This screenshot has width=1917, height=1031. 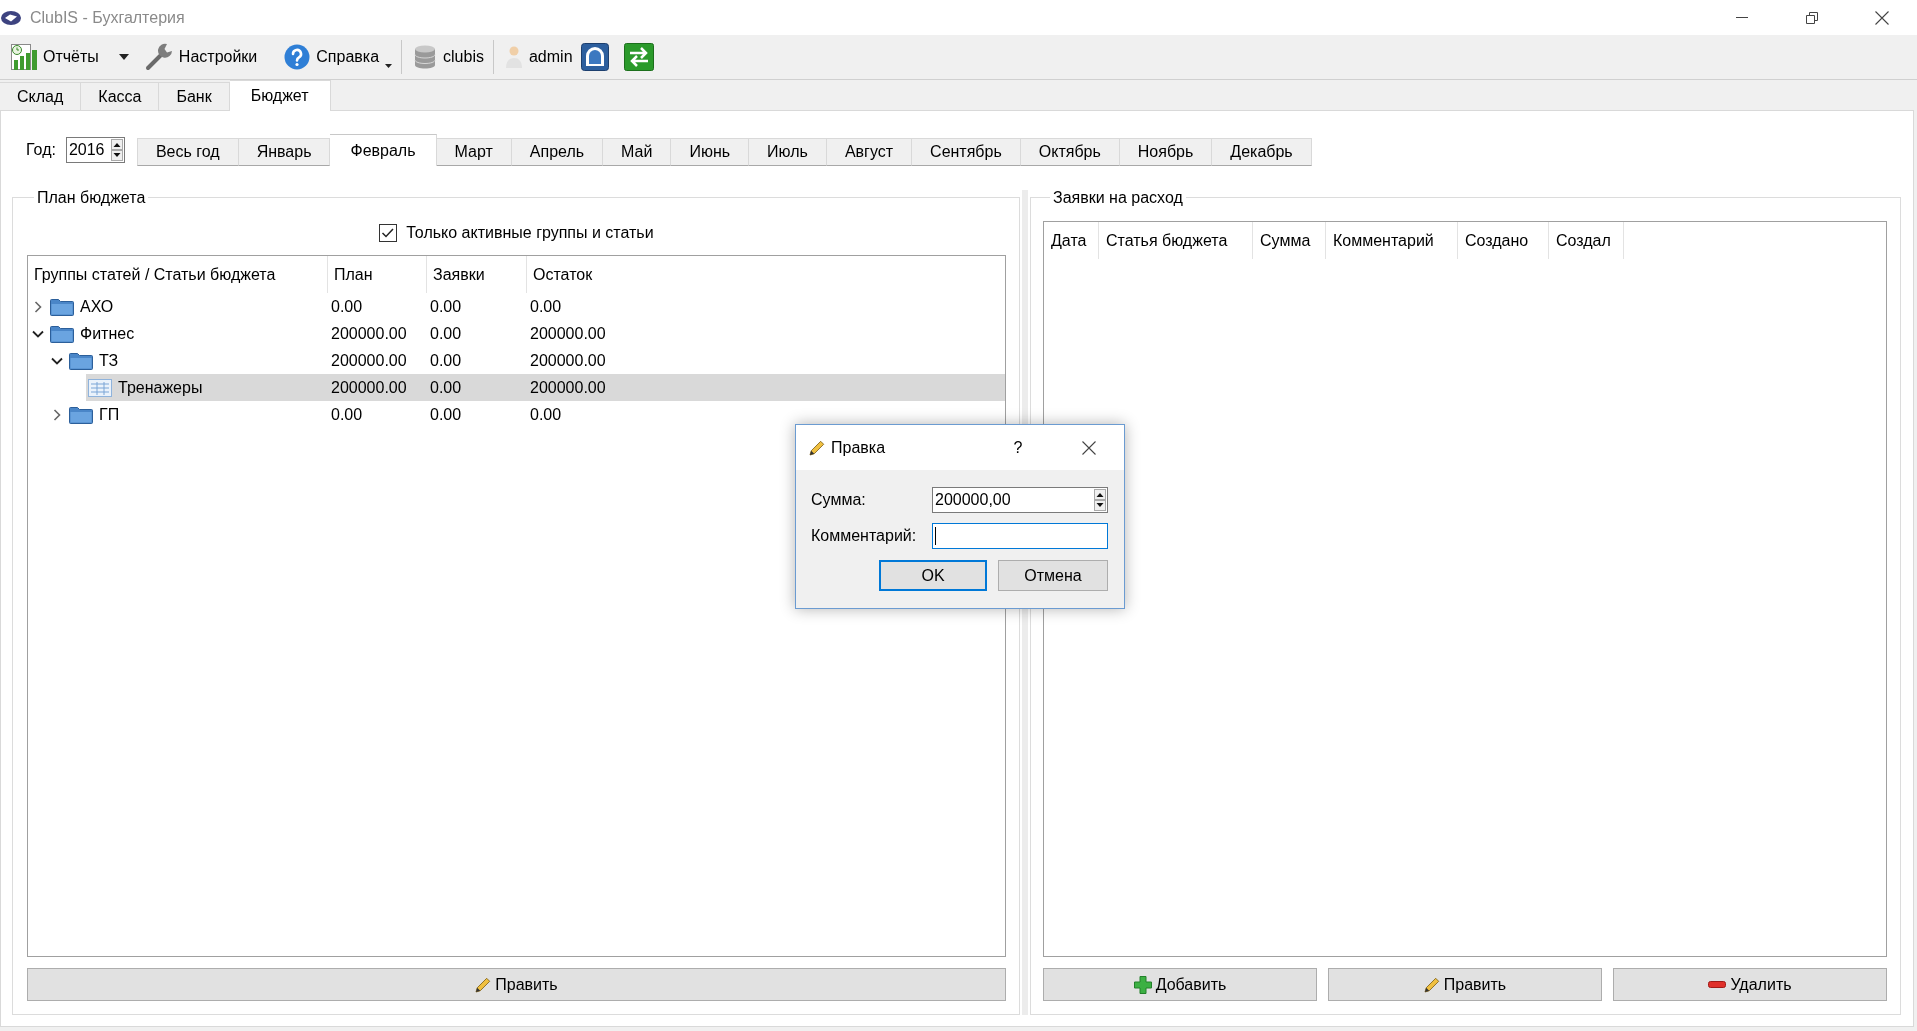 I want to click on window-title: ClubIS - Бухгалтерия, so click(x=107, y=17).